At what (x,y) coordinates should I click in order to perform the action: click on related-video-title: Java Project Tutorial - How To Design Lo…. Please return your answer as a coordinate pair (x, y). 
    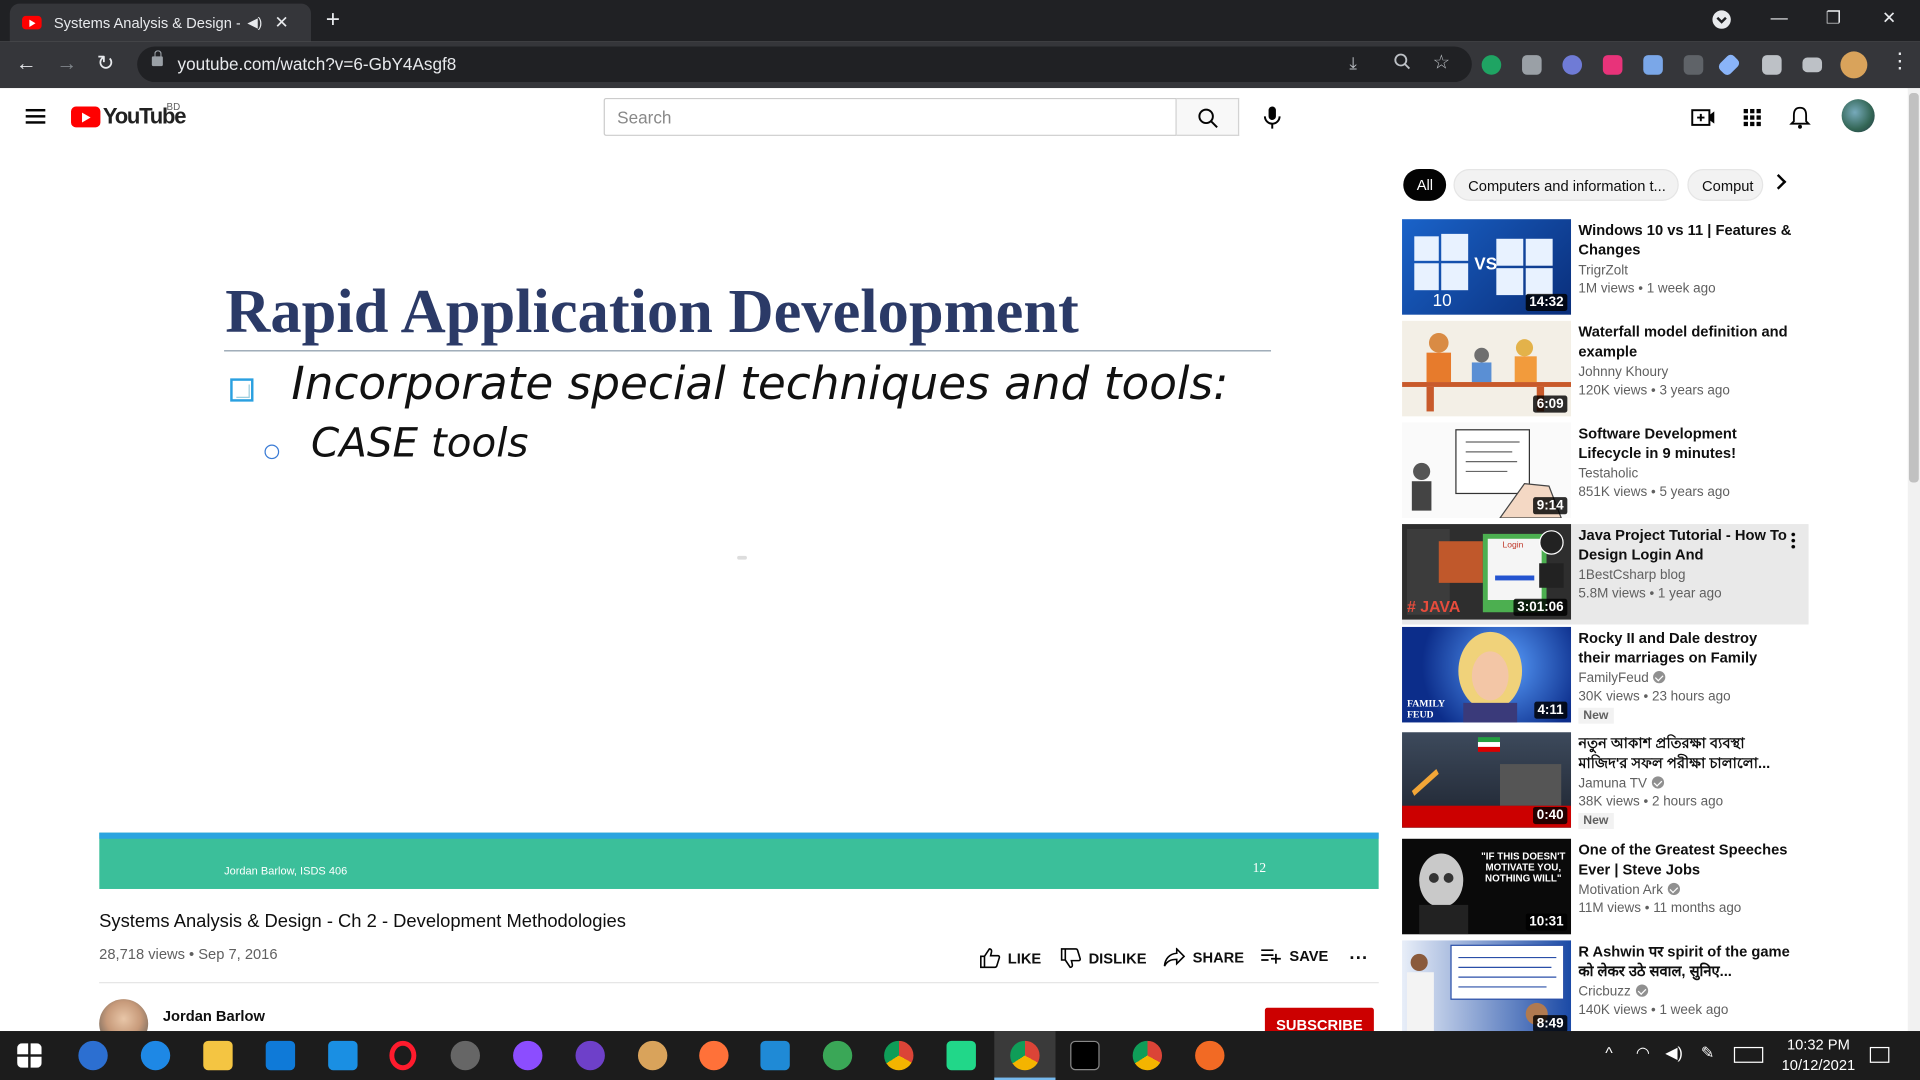
    Looking at the image, I should click on (1685, 544).